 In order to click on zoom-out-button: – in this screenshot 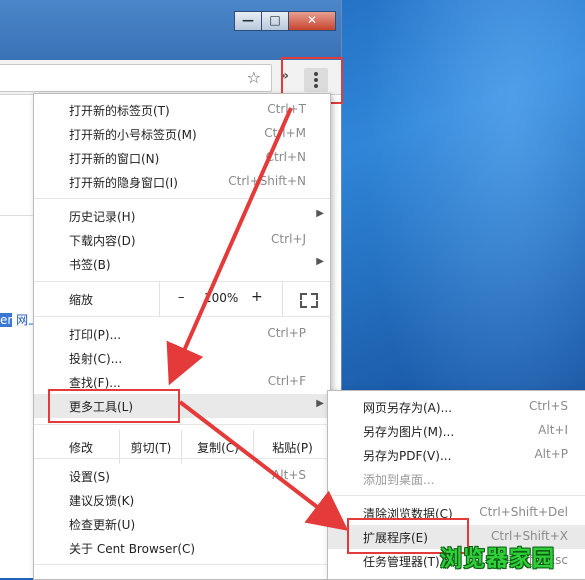, I will do `click(181, 297)`.